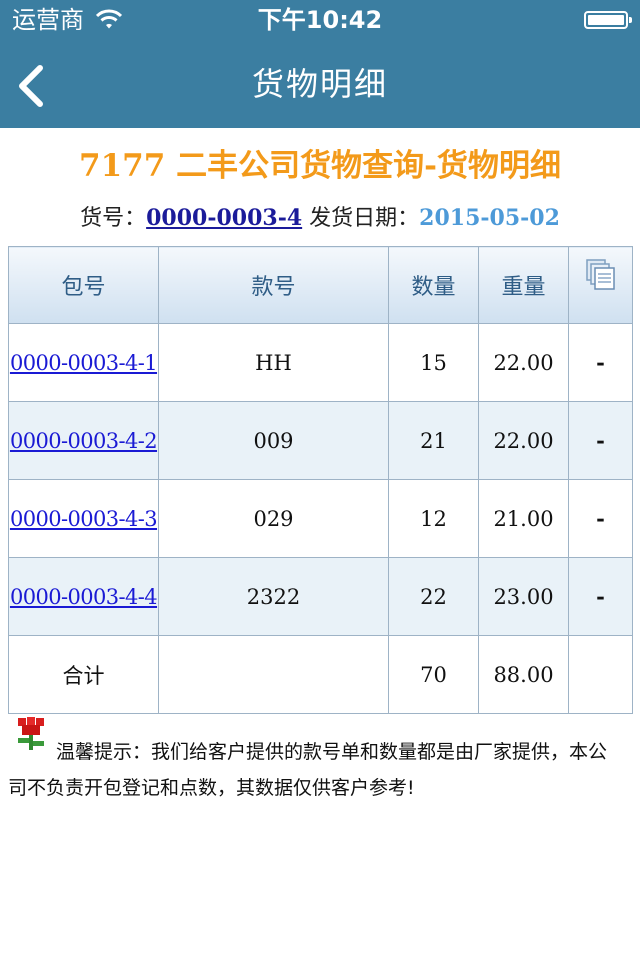 This screenshot has width=640, height=960. Describe the element at coordinates (608, 20) in the screenshot. I see `battery-icon` at that location.